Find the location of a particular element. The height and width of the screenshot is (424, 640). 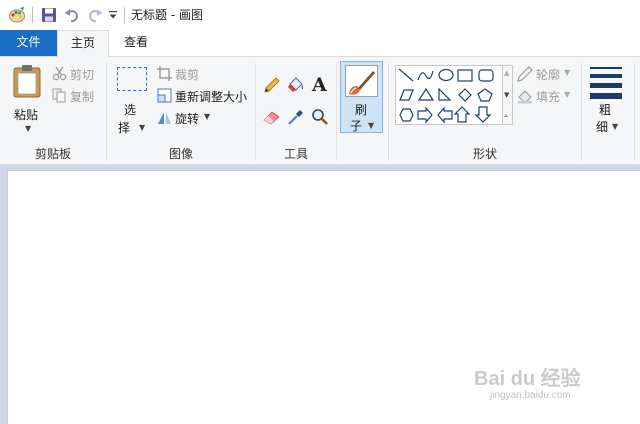

image-group: 选 择 ▼ 裁剪 重新调整大小 旋转 ▼ 图像 is located at coordinates (181, 111).